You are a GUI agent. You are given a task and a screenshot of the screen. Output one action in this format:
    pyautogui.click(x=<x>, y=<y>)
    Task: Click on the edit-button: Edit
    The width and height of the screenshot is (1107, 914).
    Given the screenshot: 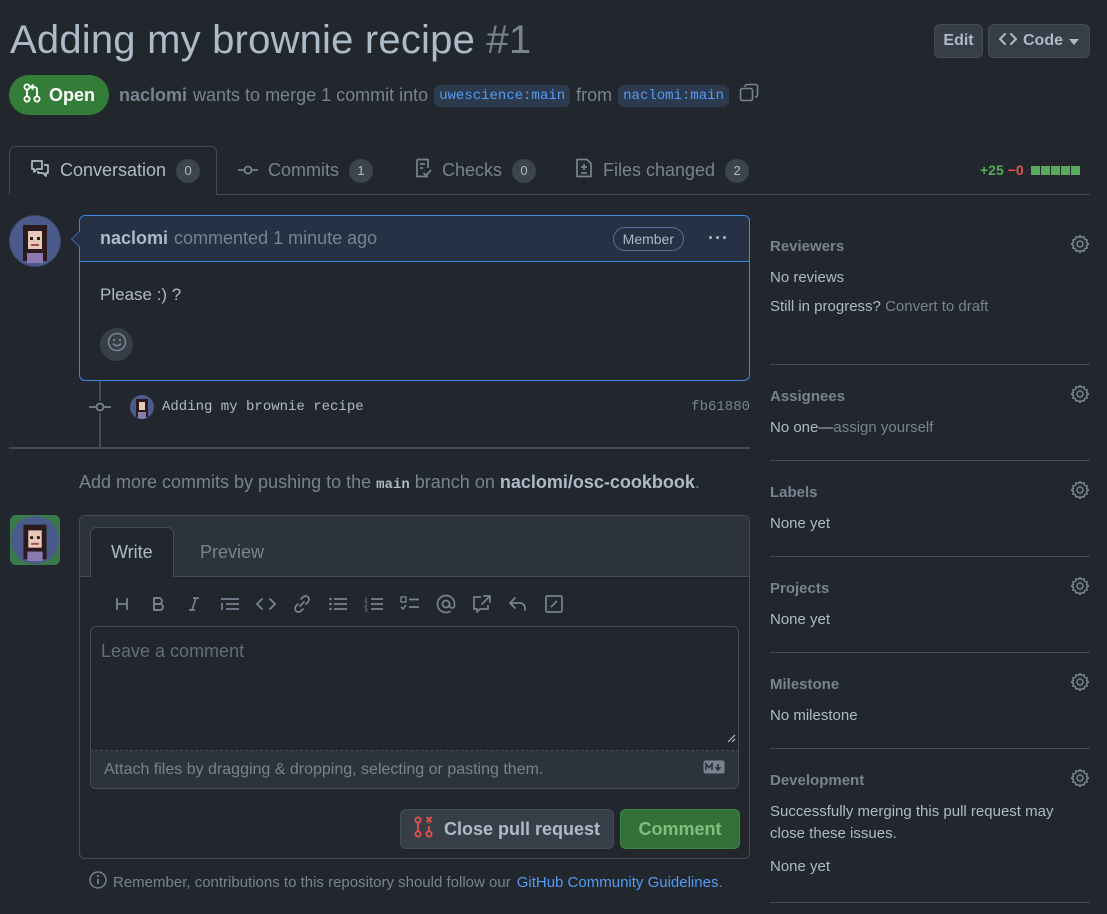 What is the action you would take?
    pyautogui.click(x=958, y=41)
    